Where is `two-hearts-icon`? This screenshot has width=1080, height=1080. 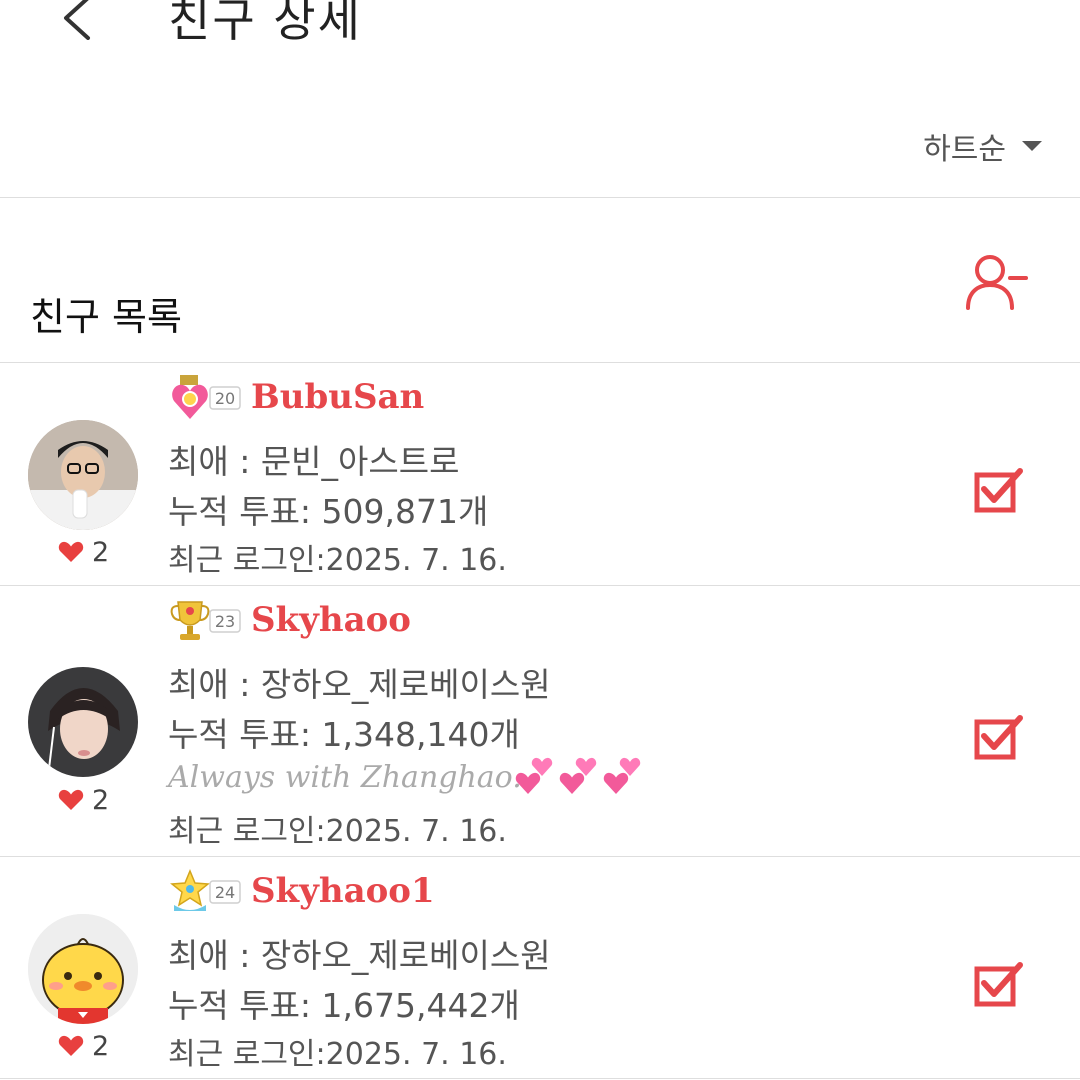 two-hearts-icon is located at coordinates (578, 775).